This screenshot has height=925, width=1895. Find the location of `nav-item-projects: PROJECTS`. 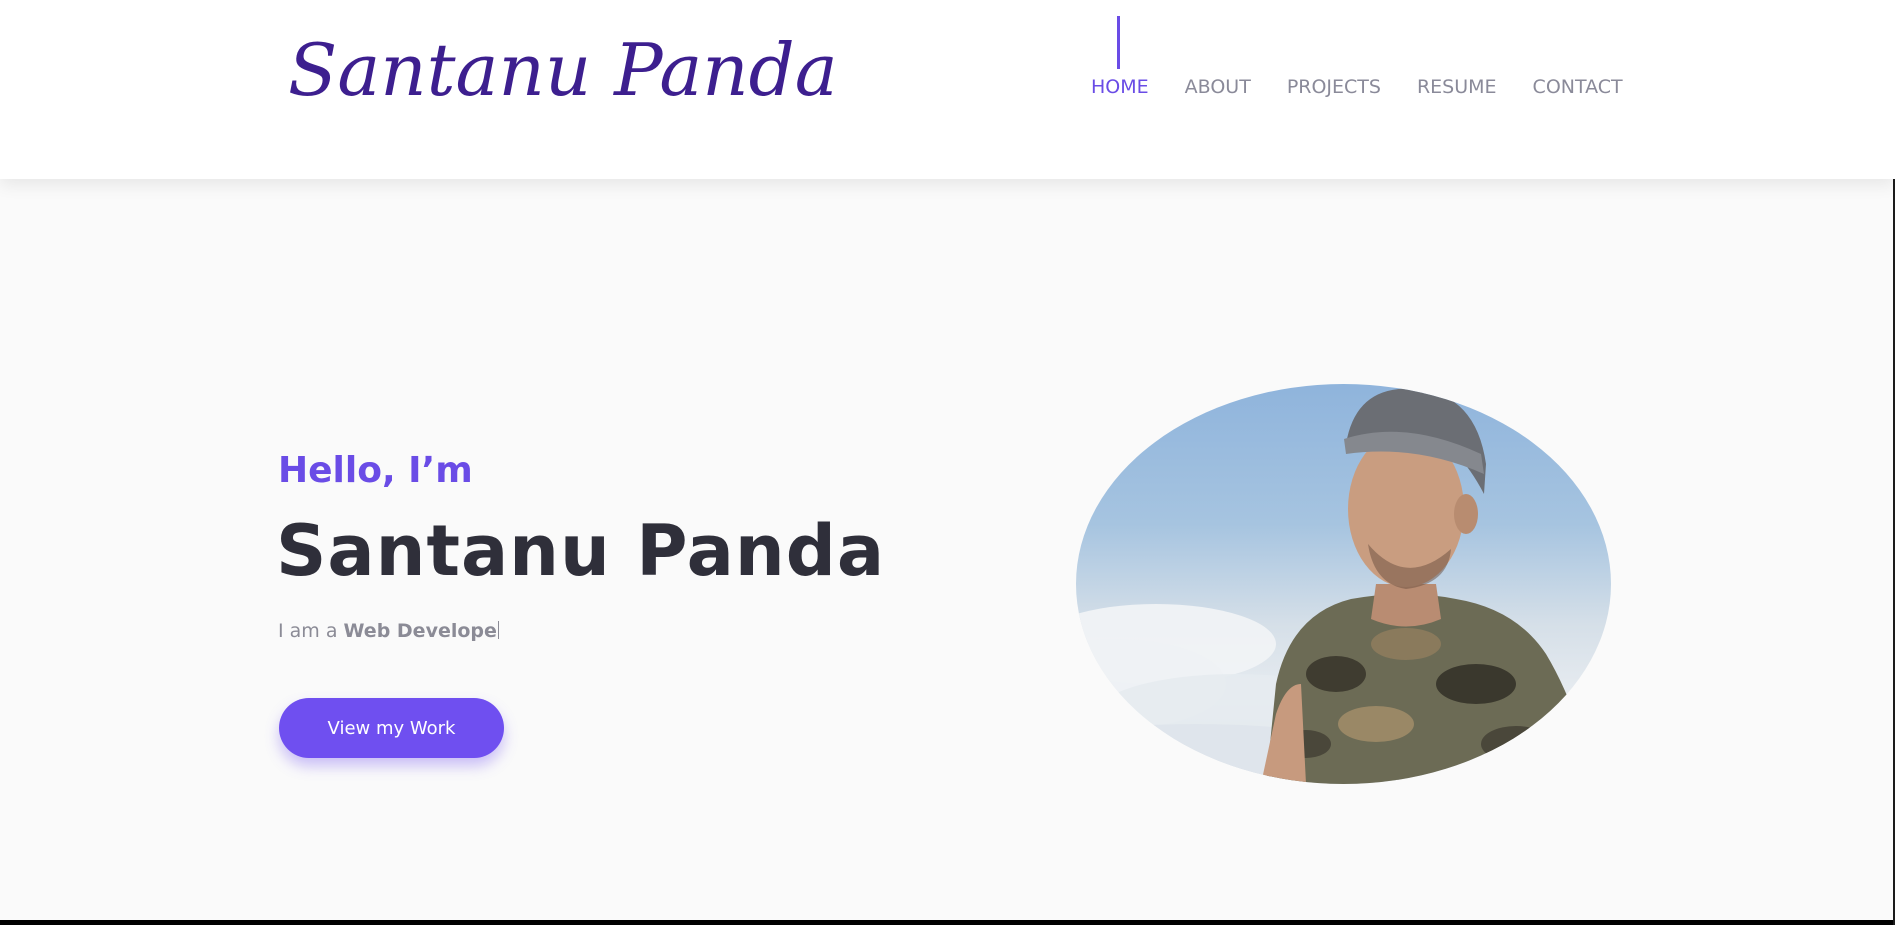

nav-item-projects: PROJECTS is located at coordinates (1334, 87).